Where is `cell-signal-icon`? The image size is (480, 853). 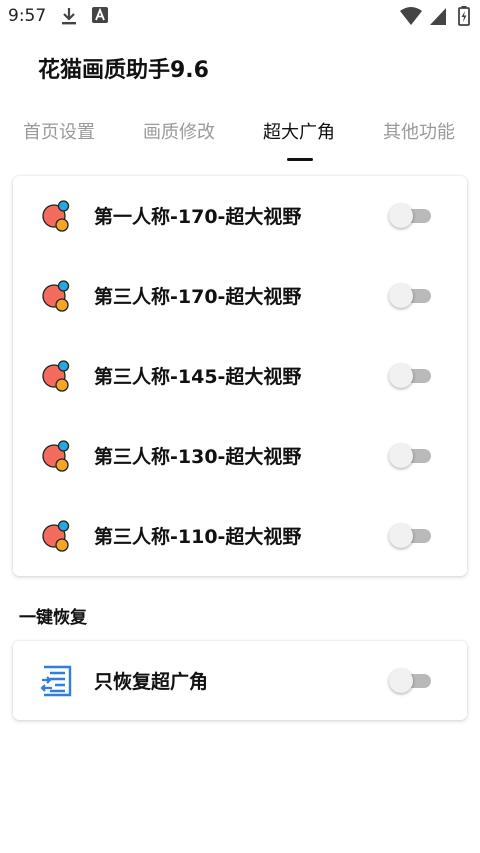
cell-signal-icon is located at coordinates (437, 16).